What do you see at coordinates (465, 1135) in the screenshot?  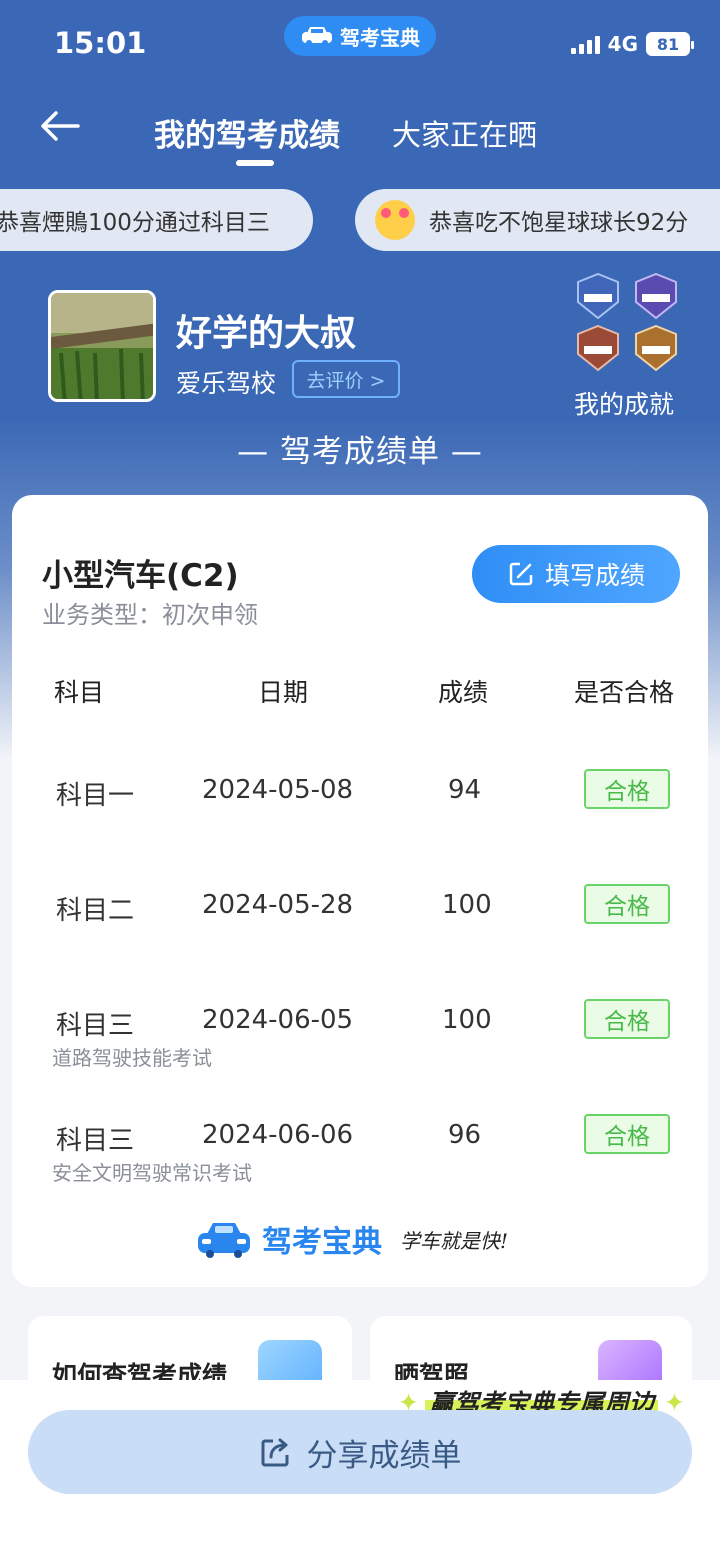 I see `row-score: 96` at bounding box center [465, 1135].